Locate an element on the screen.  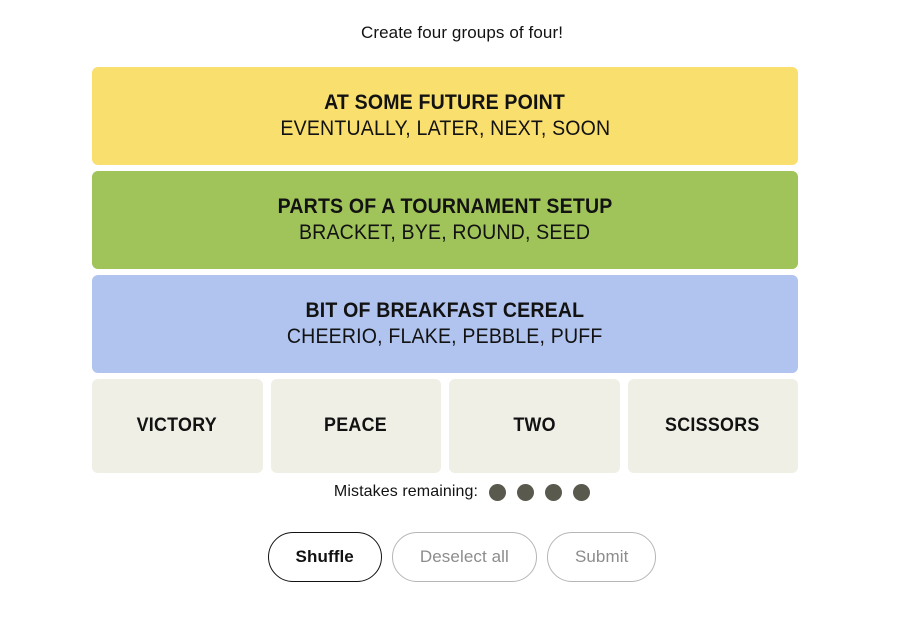
word-tile-label: PEACE is located at coordinates (356, 425).